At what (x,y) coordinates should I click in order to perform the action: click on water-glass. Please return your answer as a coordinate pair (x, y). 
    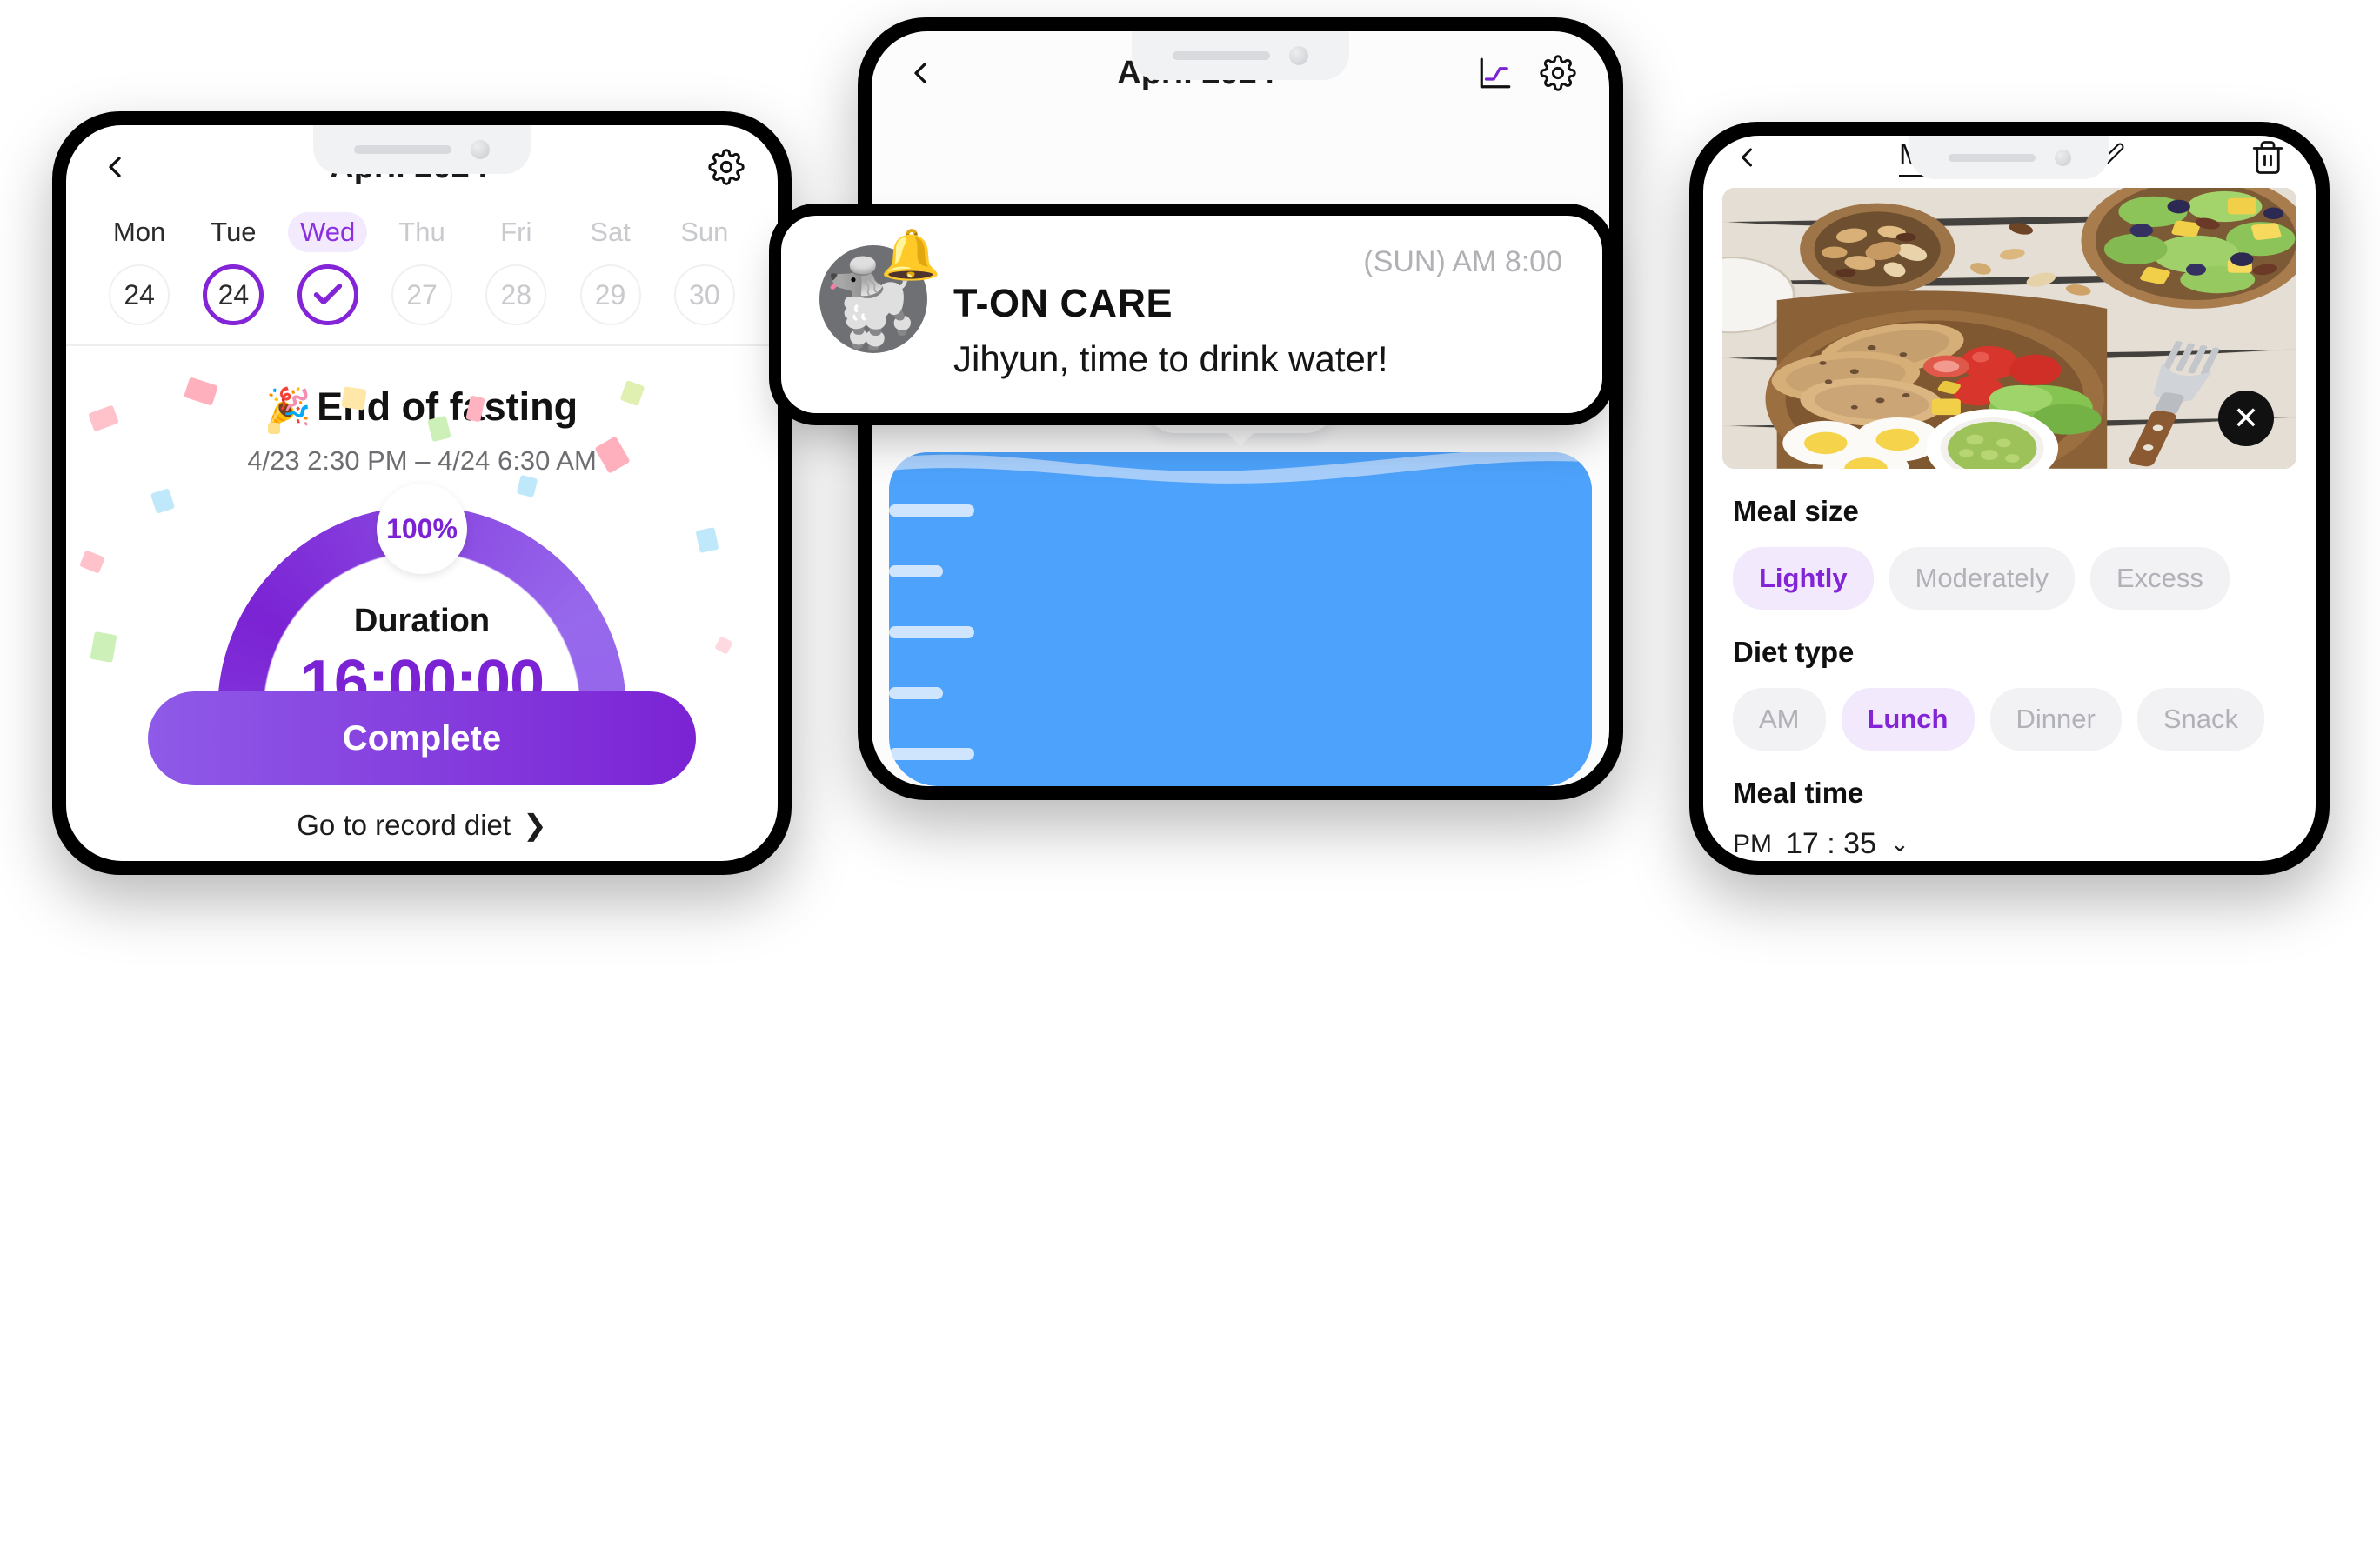
    Looking at the image, I should click on (1240, 619).